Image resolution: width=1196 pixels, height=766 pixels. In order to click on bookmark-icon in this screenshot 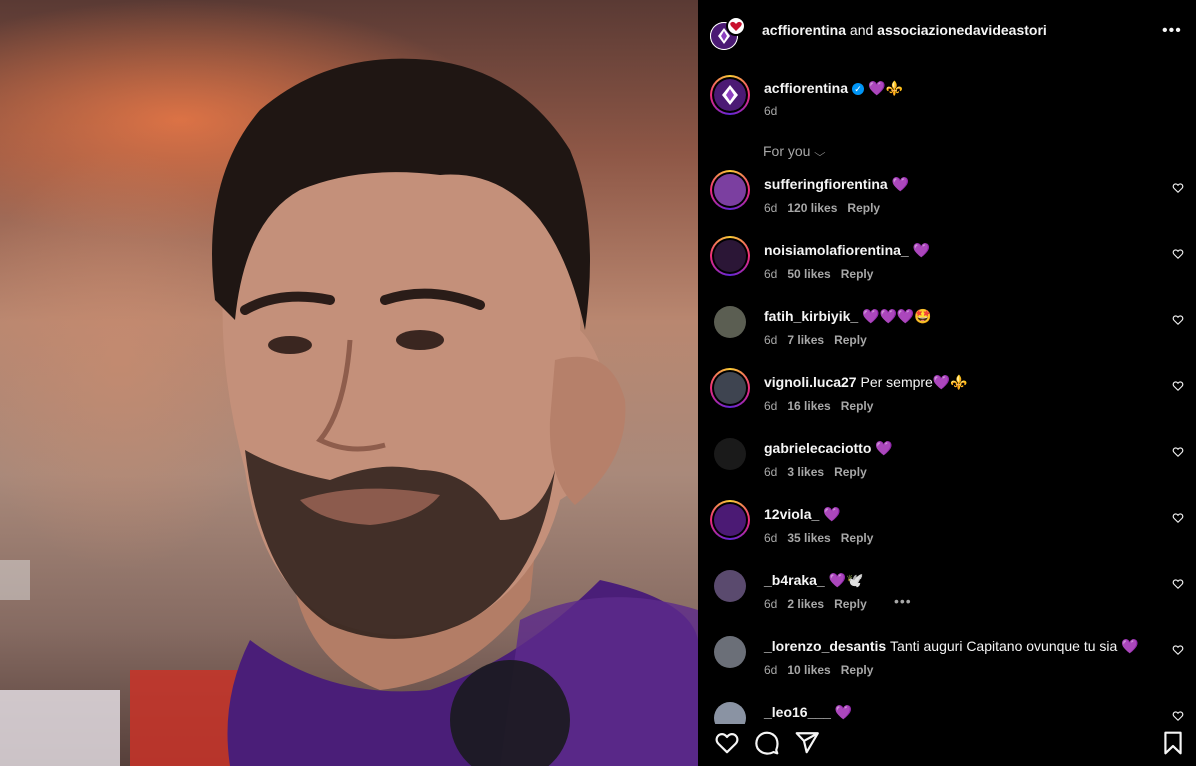, I will do `click(1173, 743)`.